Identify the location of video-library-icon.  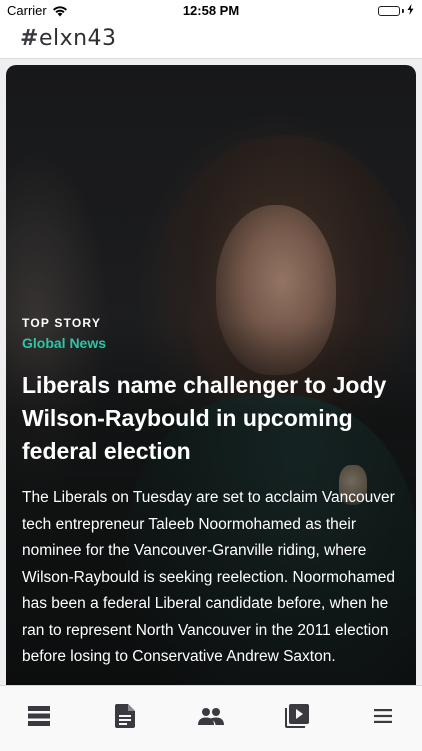
(297, 718).